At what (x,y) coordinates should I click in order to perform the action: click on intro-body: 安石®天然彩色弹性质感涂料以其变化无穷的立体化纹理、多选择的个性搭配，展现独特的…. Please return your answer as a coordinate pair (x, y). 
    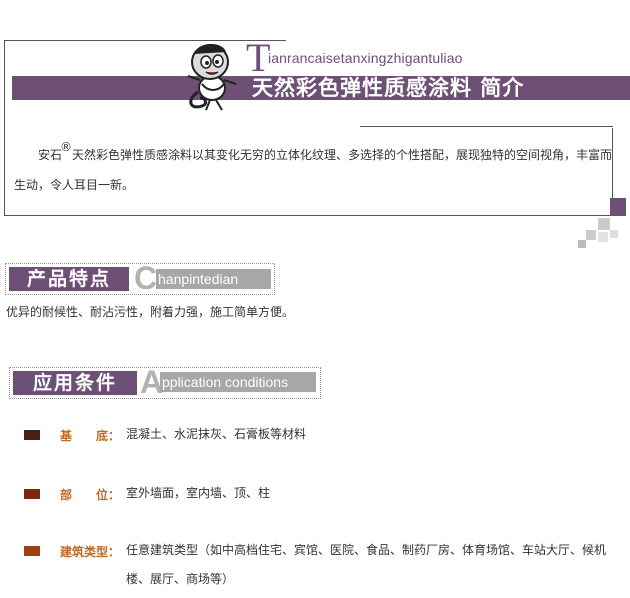
    Looking at the image, I should click on (314, 170).